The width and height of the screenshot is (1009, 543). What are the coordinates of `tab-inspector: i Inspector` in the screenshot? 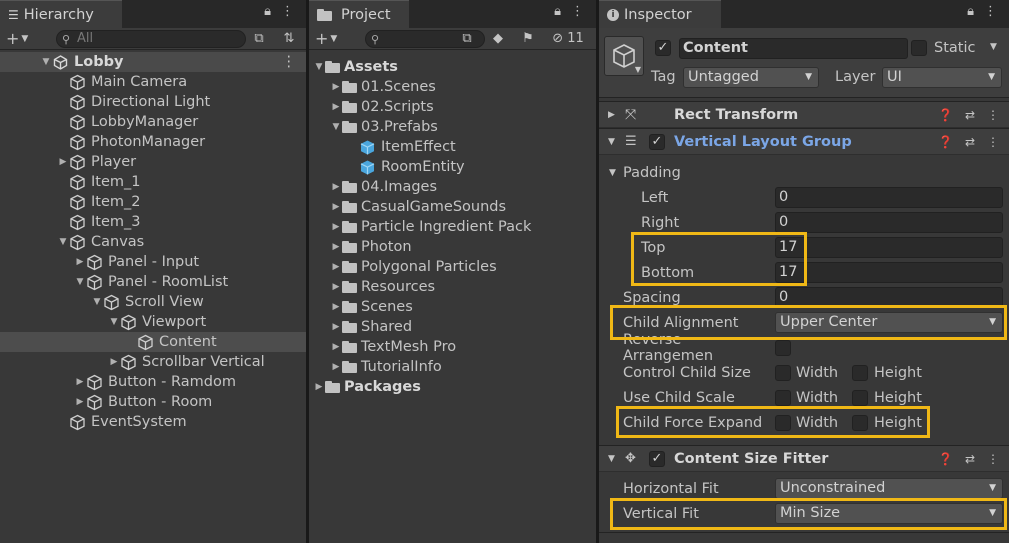 It's located at (660, 14).